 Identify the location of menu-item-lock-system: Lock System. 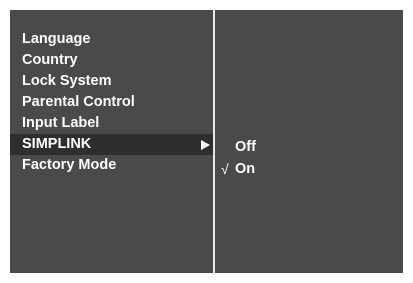
(111, 81).